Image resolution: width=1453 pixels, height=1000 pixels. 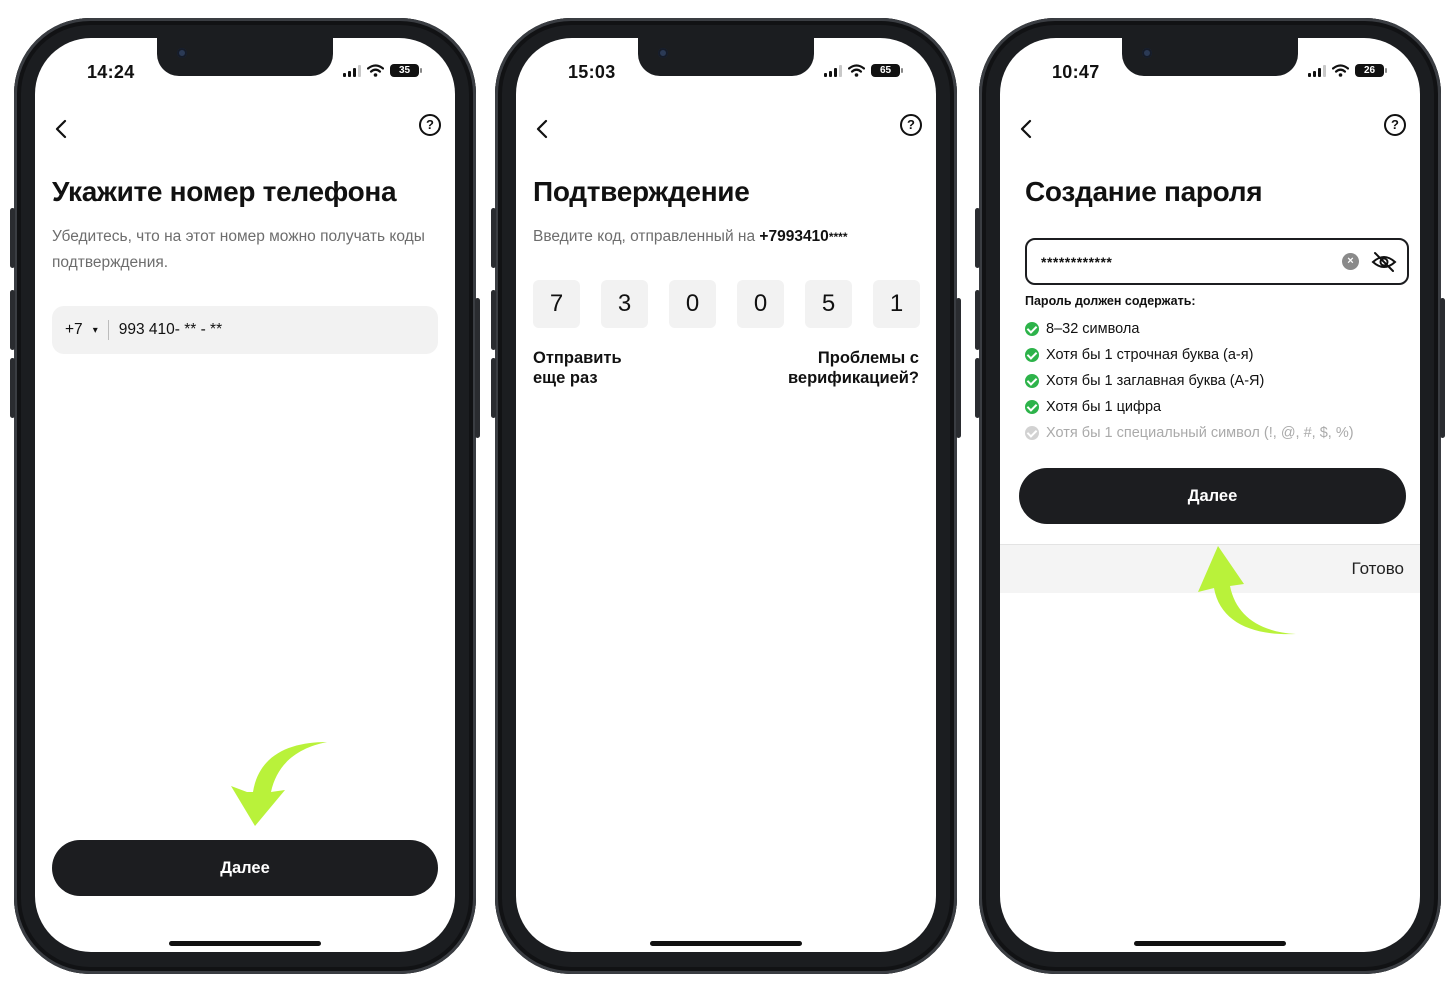 What do you see at coordinates (726, 304) in the screenshot?
I see `otp-code-input: 7 3 0 0 5 1` at bounding box center [726, 304].